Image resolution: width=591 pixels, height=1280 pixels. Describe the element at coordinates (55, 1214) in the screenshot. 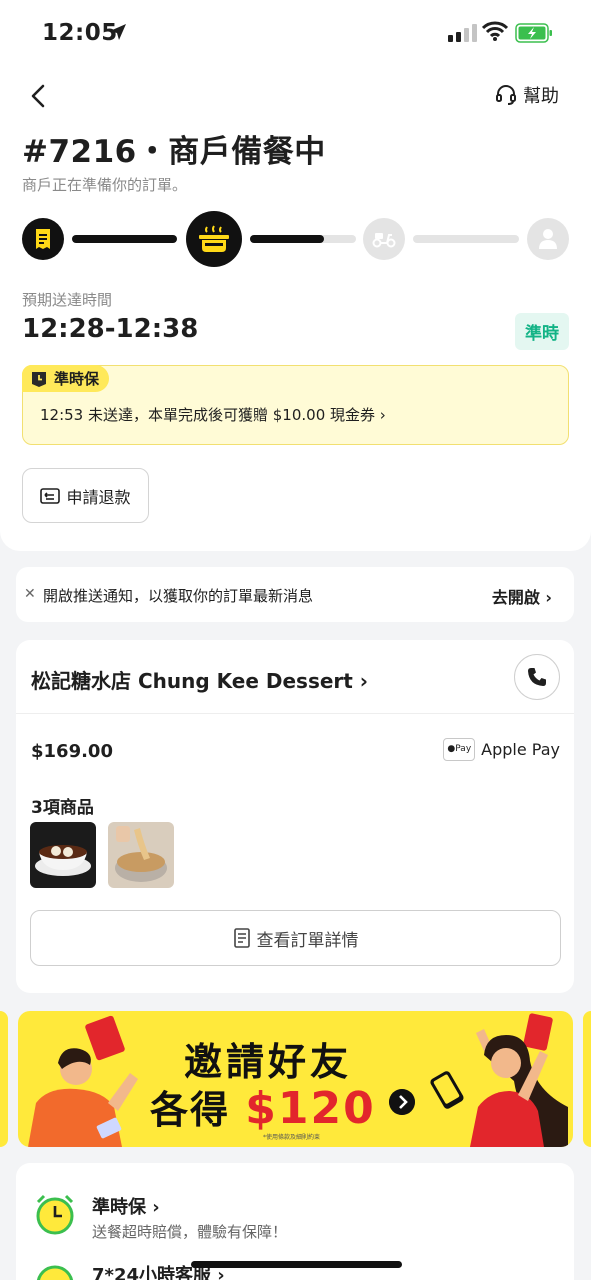

I see `alarm-clock-icon` at that location.